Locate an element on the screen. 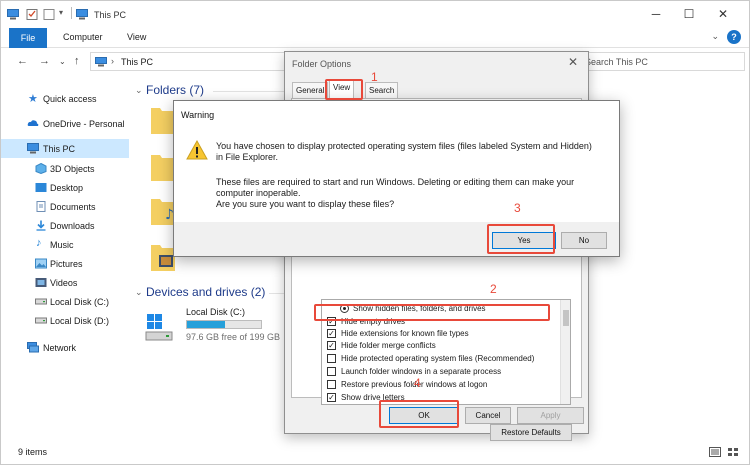 The height and width of the screenshot is (465, 750). sidebar-item-downloads: Downloads is located at coordinates (65, 225).